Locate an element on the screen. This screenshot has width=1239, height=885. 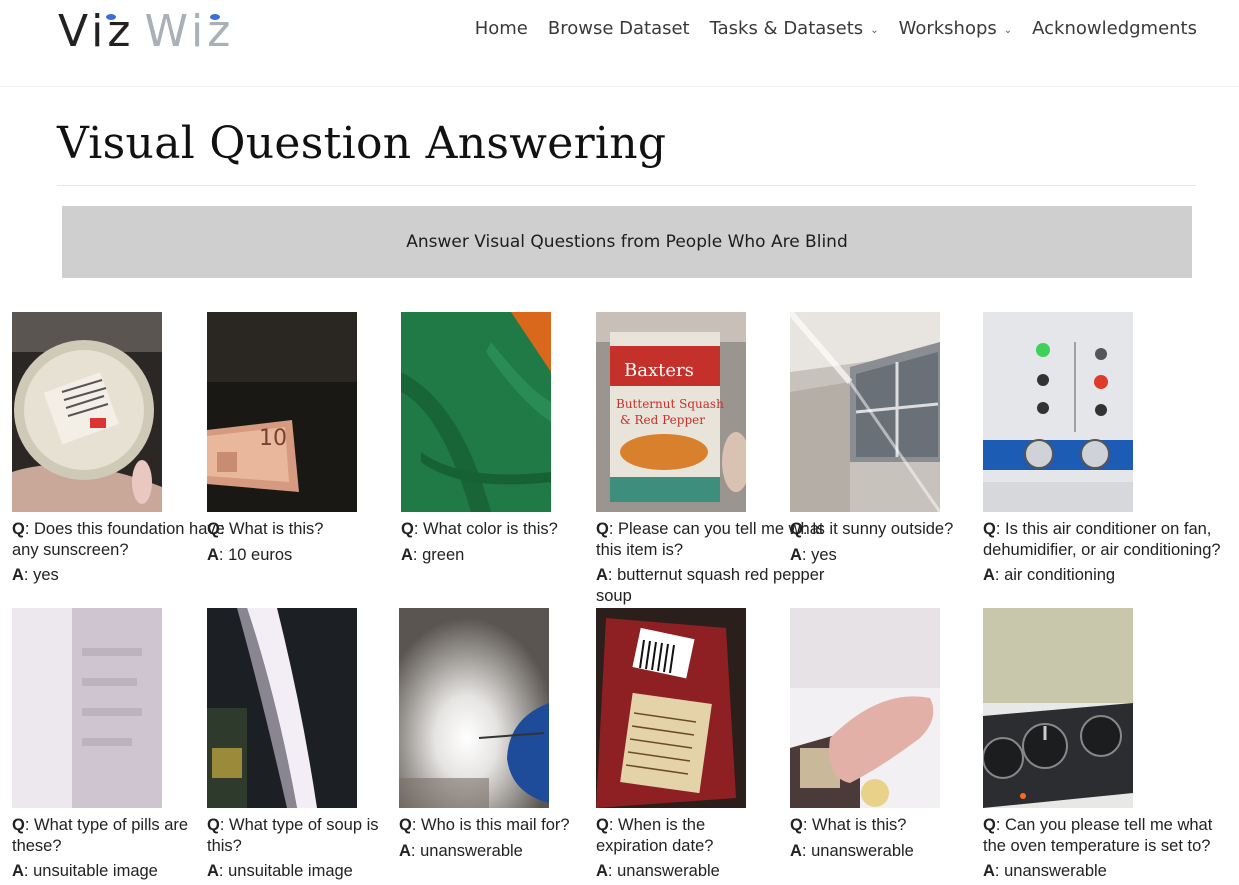
answer-text: green is located at coordinates (443, 554).